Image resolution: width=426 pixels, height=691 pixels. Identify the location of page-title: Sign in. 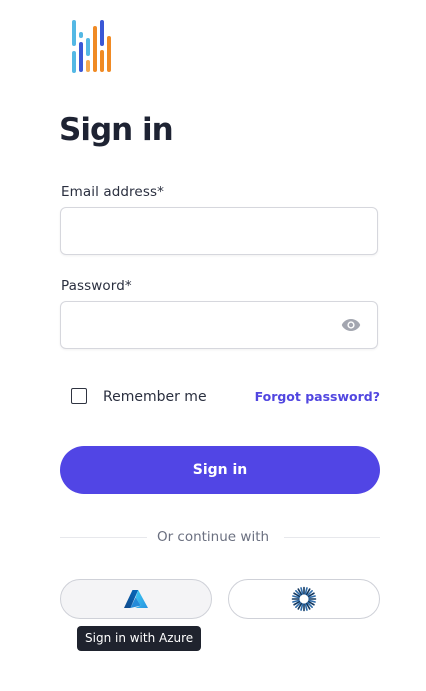
(116, 130).